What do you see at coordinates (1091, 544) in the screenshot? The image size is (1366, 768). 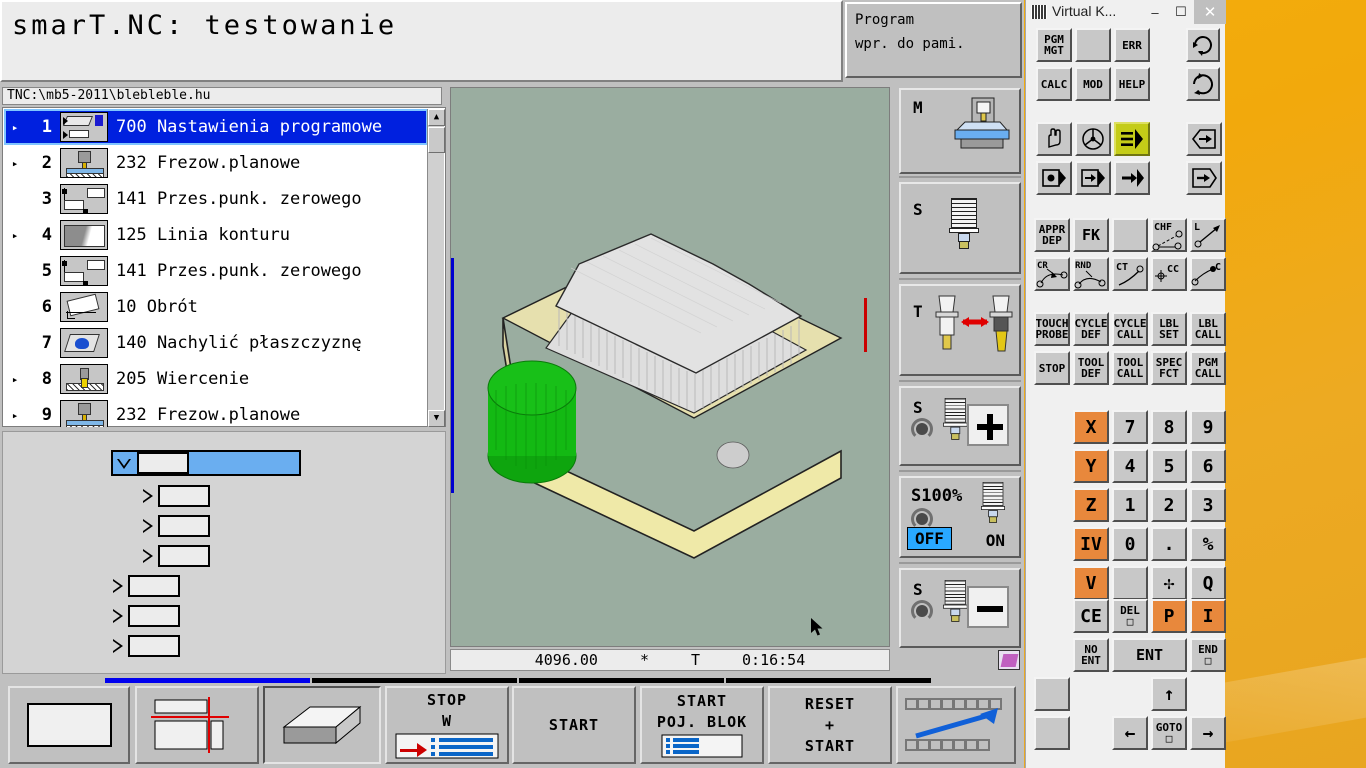 I see `key-axis-iv: IV` at bounding box center [1091, 544].